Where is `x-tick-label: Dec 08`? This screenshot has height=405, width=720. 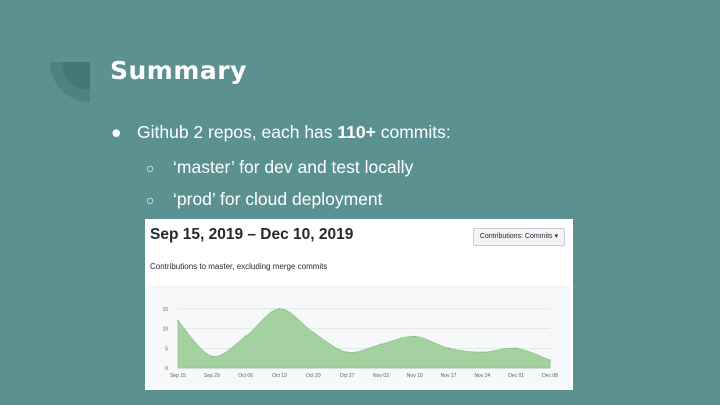 x-tick-label: Dec 08 is located at coordinates (550, 376).